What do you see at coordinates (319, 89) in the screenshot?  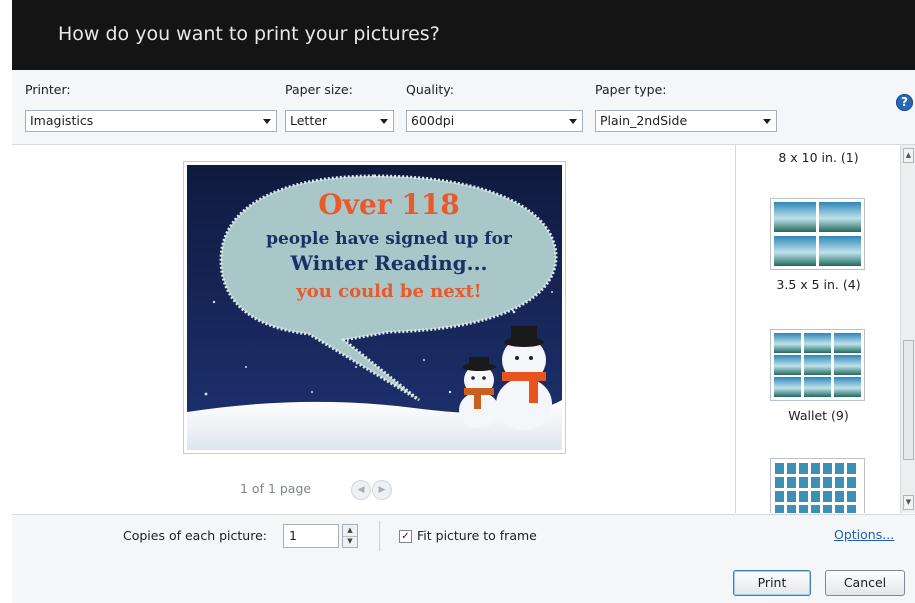 I see `paper-size-label: Paper size:` at bounding box center [319, 89].